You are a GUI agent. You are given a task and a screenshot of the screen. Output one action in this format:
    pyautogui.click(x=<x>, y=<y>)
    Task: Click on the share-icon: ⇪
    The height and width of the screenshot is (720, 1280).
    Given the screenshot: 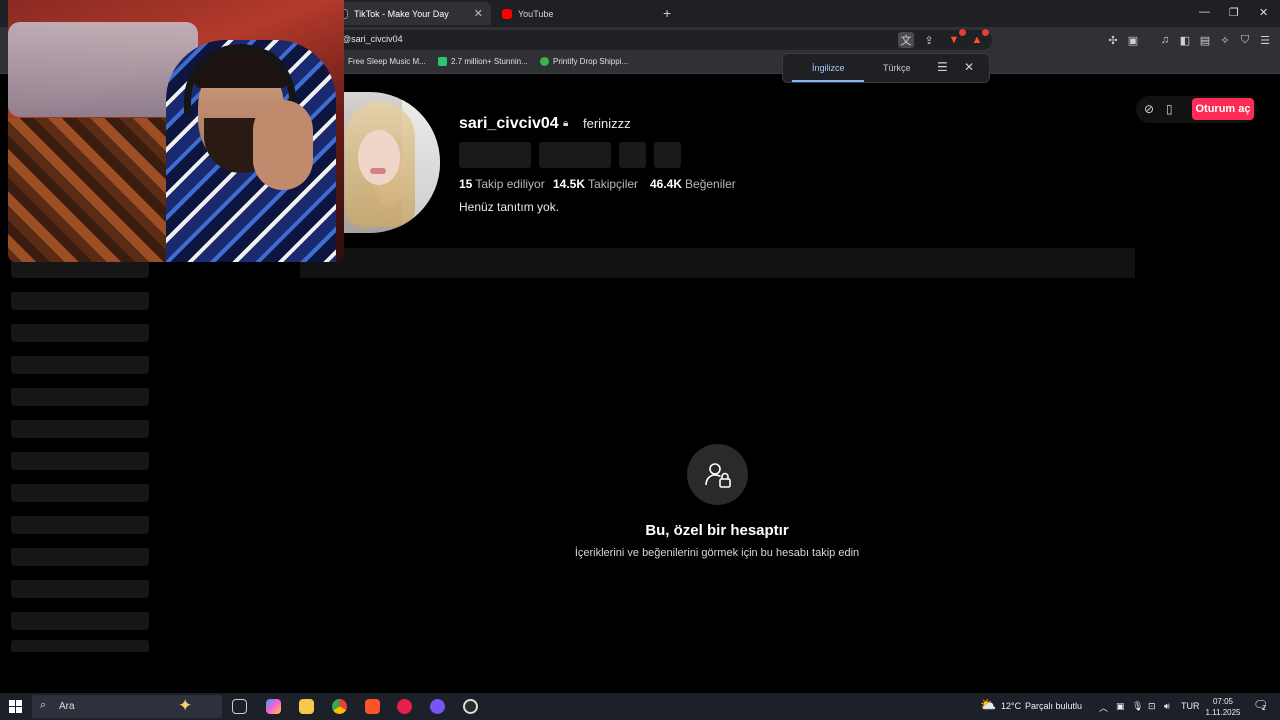 What is the action you would take?
    pyautogui.click(x=929, y=40)
    